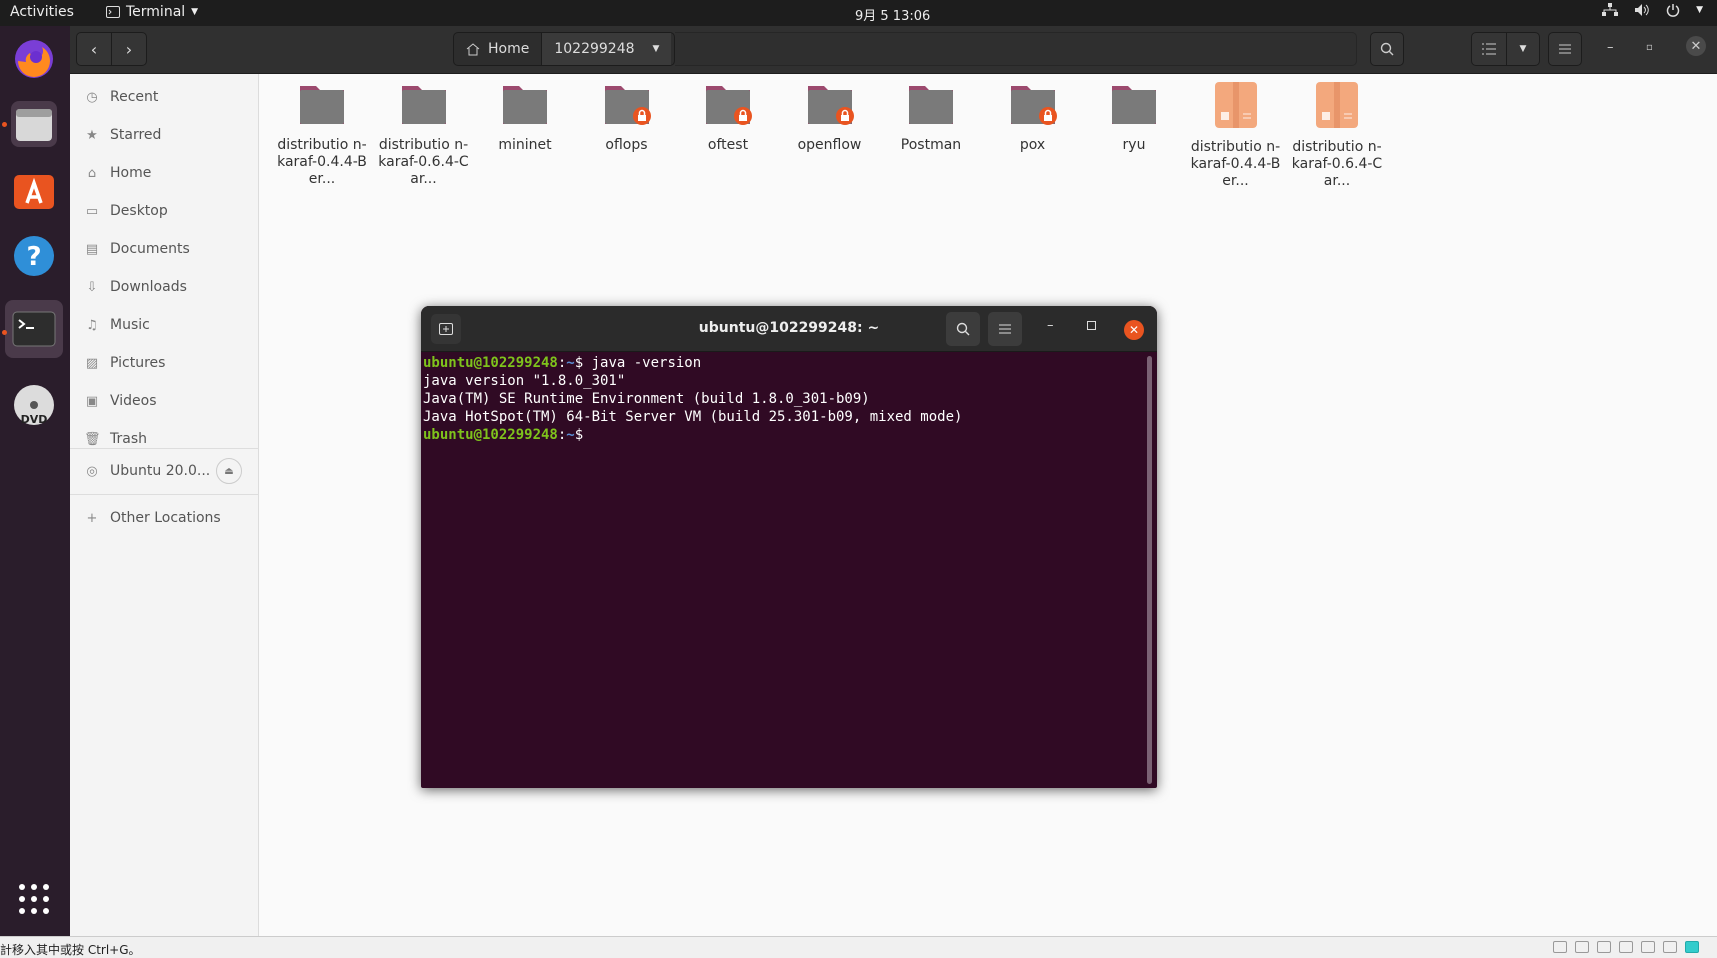  What do you see at coordinates (164, 363) in the screenshot?
I see `sidebar-item-pictures: ▨ Pictures` at bounding box center [164, 363].